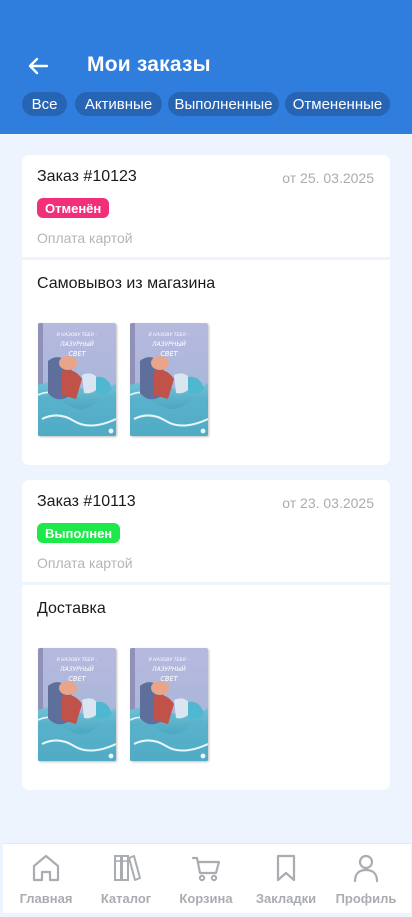 The image size is (412, 917). I want to click on arrow-left-icon, so click(38, 66).